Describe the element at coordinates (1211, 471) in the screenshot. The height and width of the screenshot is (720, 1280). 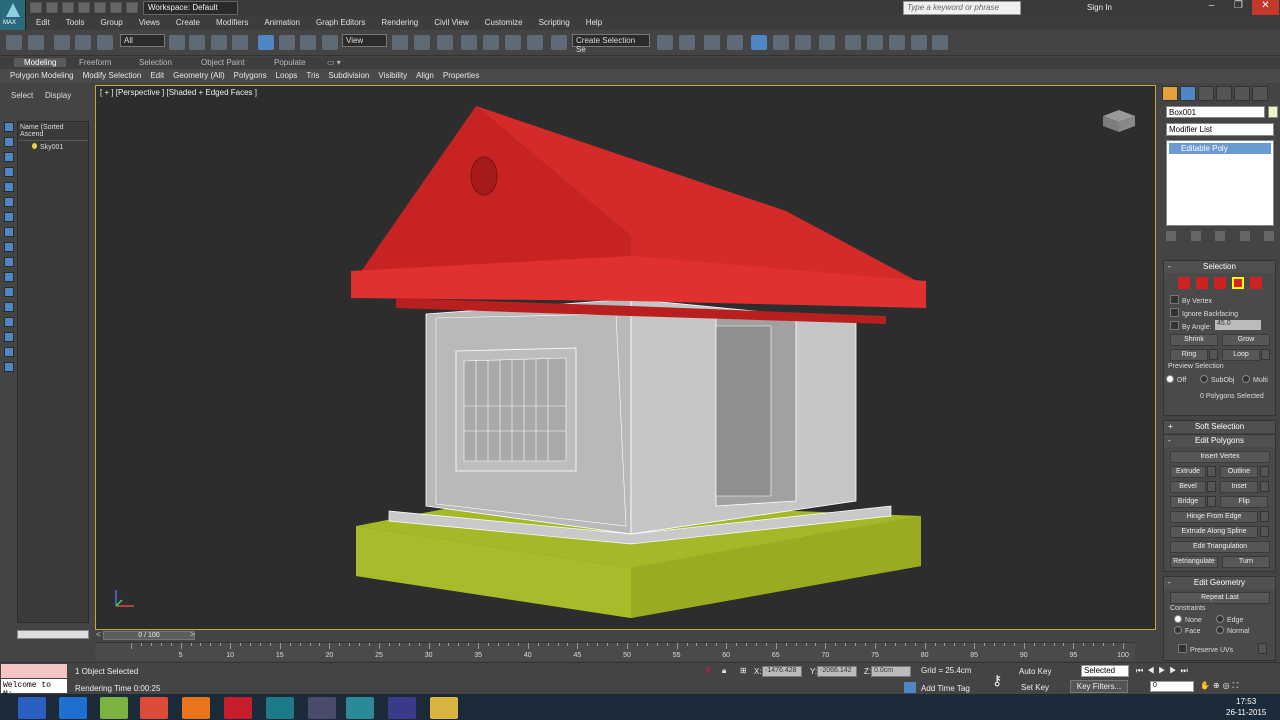
I see `extrude-settings-icon` at that location.